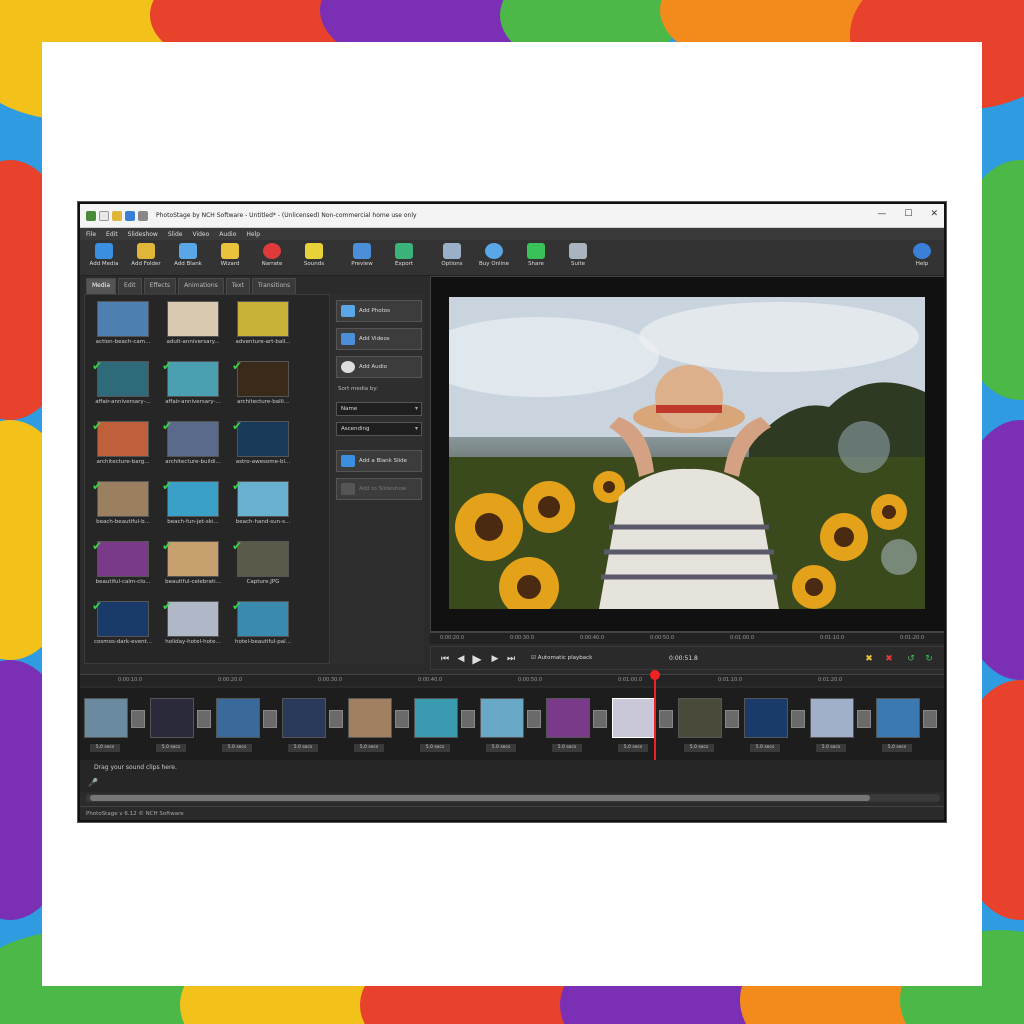 This screenshot has height=1024, width=1024. What do you see at coordinates (112, 234) in the screenshot?
I see `menu-edit: Edit` at bounding box center [112, 234].